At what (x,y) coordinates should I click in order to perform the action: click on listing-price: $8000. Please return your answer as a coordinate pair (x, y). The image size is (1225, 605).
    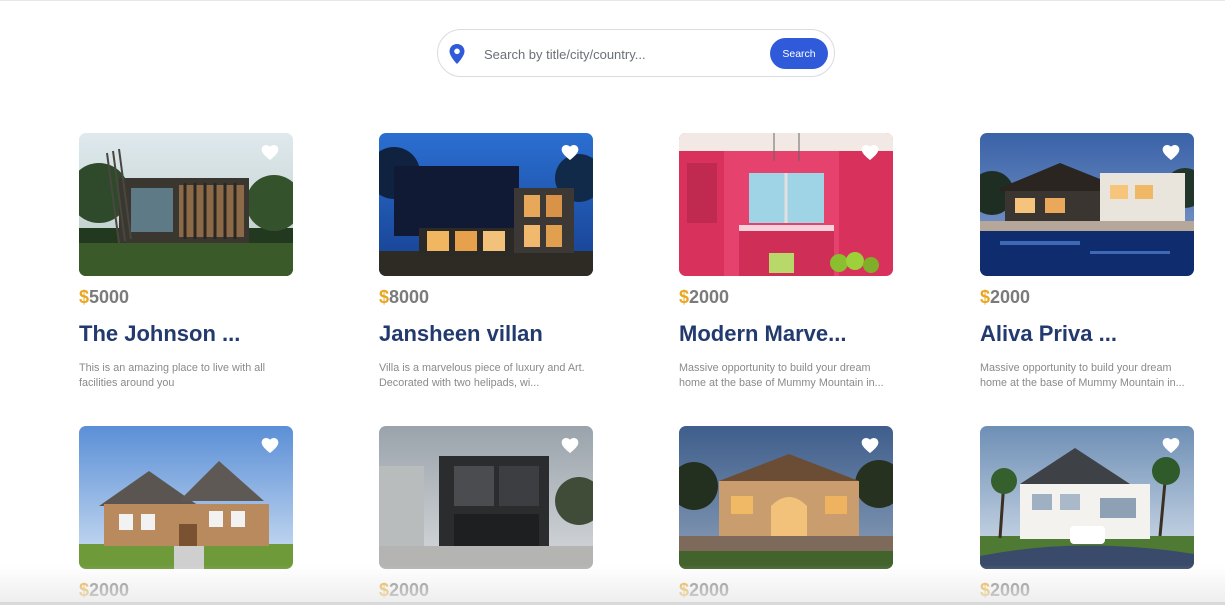
    Looking at the image, I should click on (404, 297).